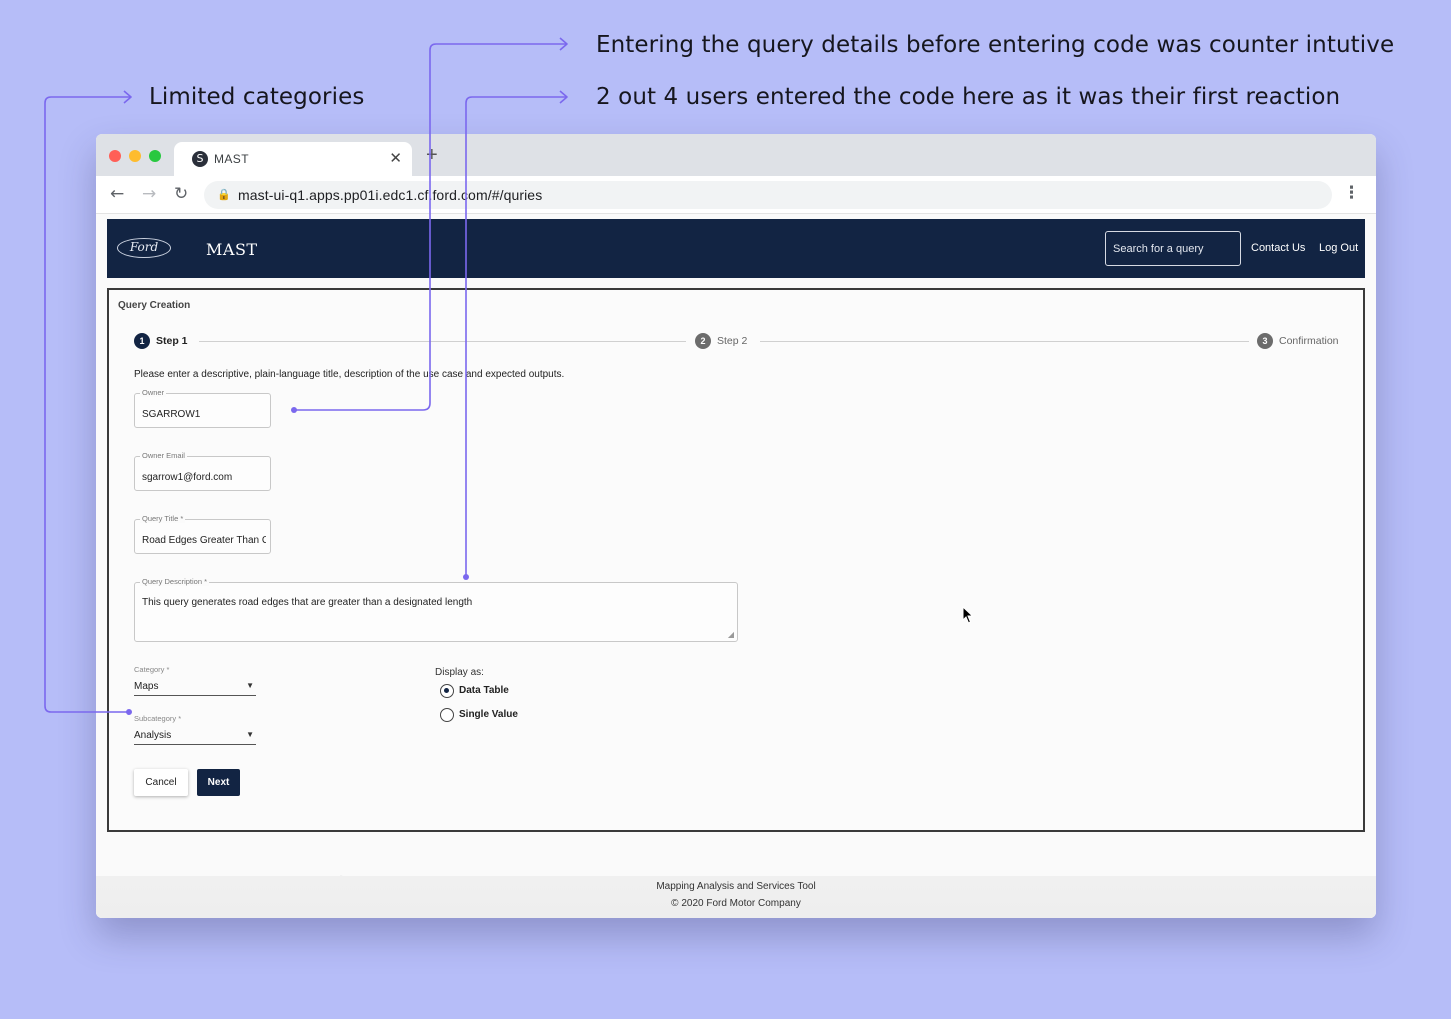  Describe the element at coordinates (731, 634) in the screenshot. I see `resize-grip-icon: ◢` at that location.